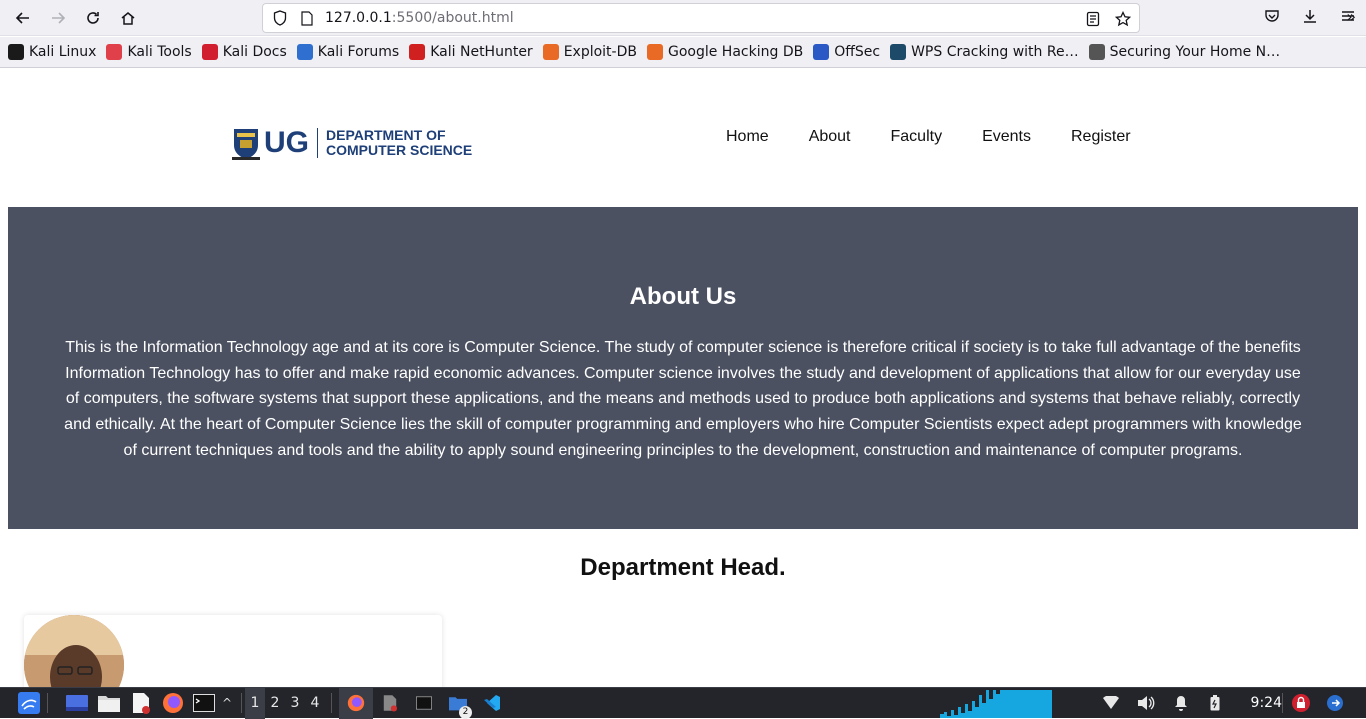 The height and width of the screenshot is (719, 1366). What do you see at coordinates (390, 703) in the screenshot?
I see `task-text-editor` at bounding box center [390, 703].